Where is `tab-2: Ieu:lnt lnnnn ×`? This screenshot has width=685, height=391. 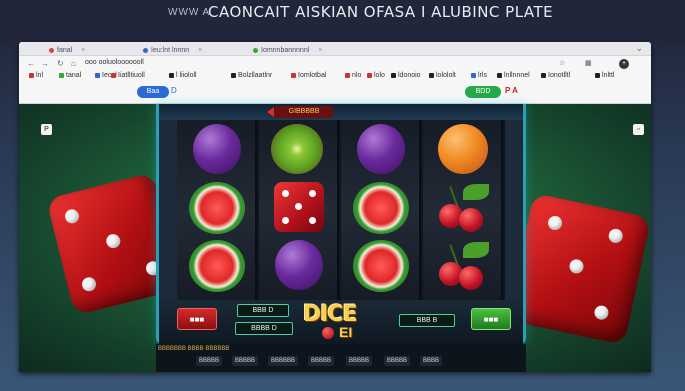
tab-2: Ieu:lnt lnnnn × is located at coordinates (172, 50).